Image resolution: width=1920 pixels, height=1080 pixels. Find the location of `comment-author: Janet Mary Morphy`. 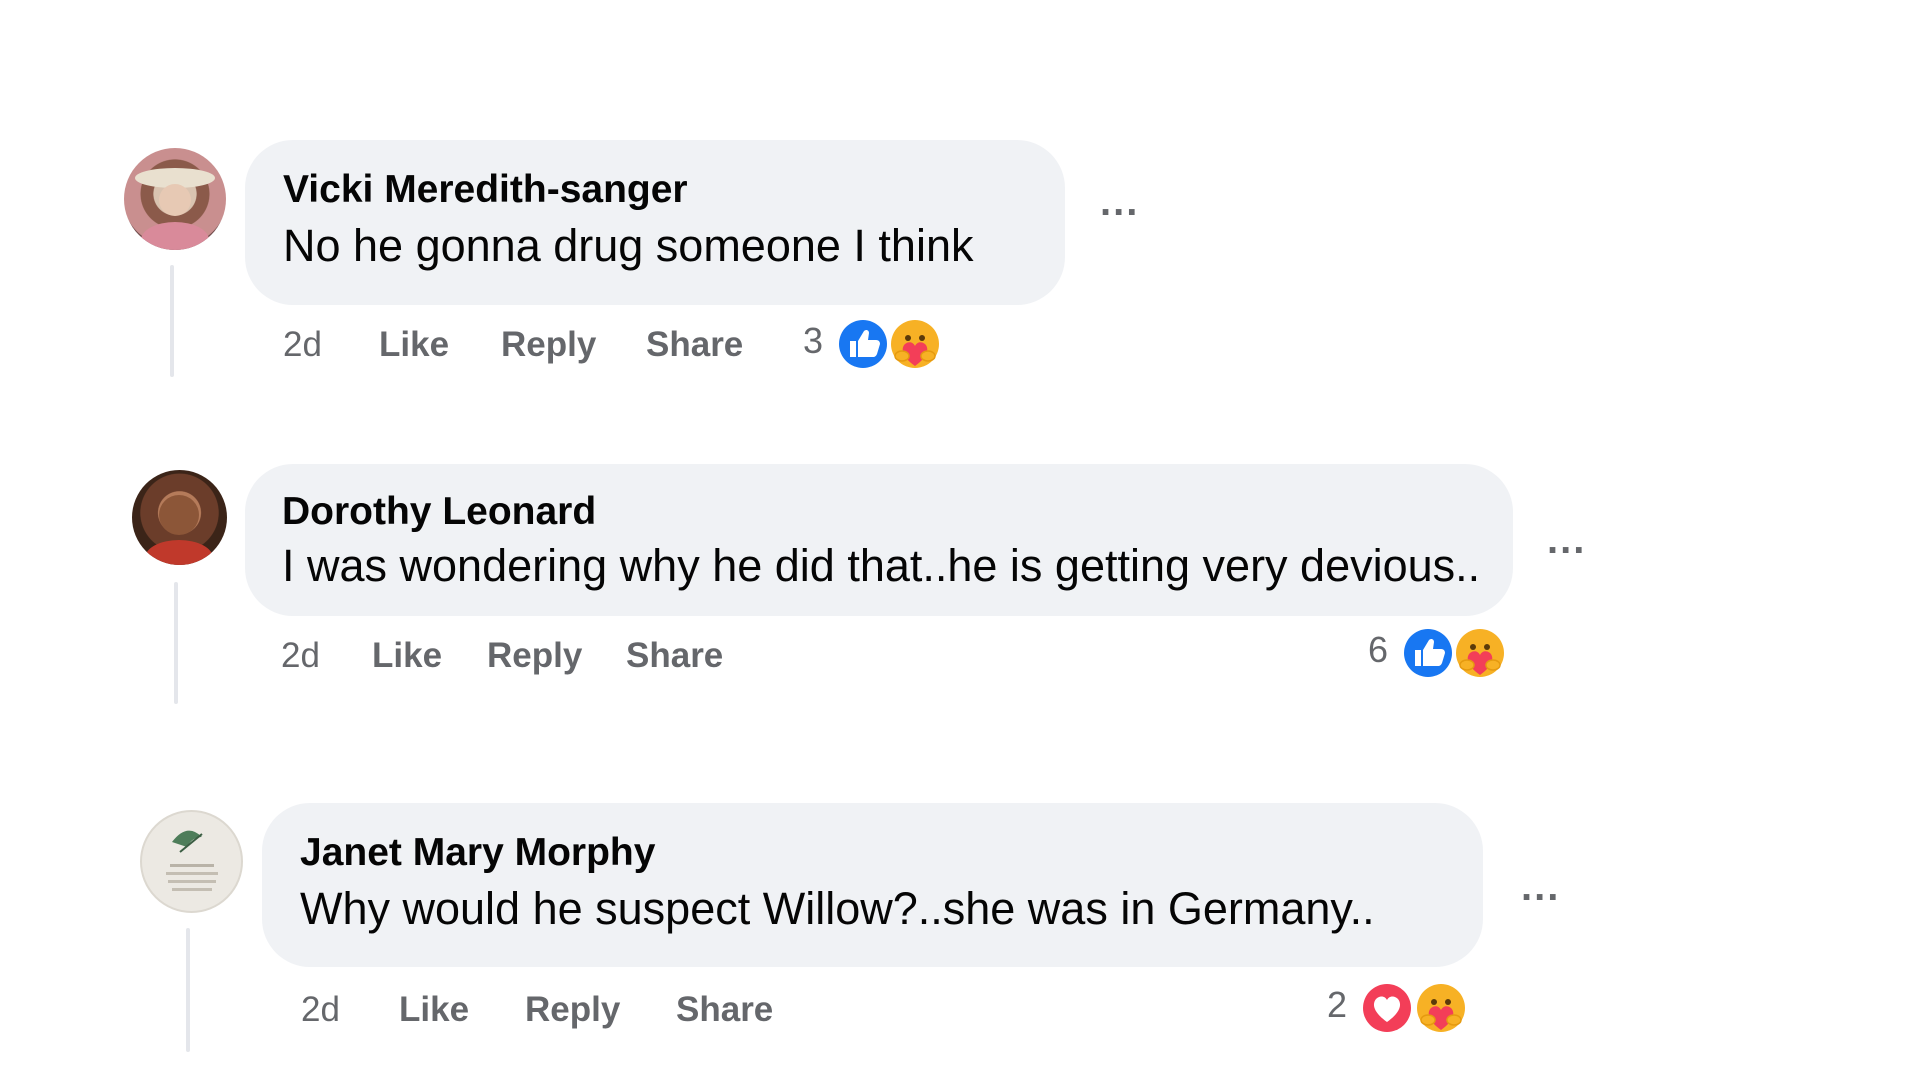

comment-author: Janet Mary Morphy is located at coordinates (477, 853).